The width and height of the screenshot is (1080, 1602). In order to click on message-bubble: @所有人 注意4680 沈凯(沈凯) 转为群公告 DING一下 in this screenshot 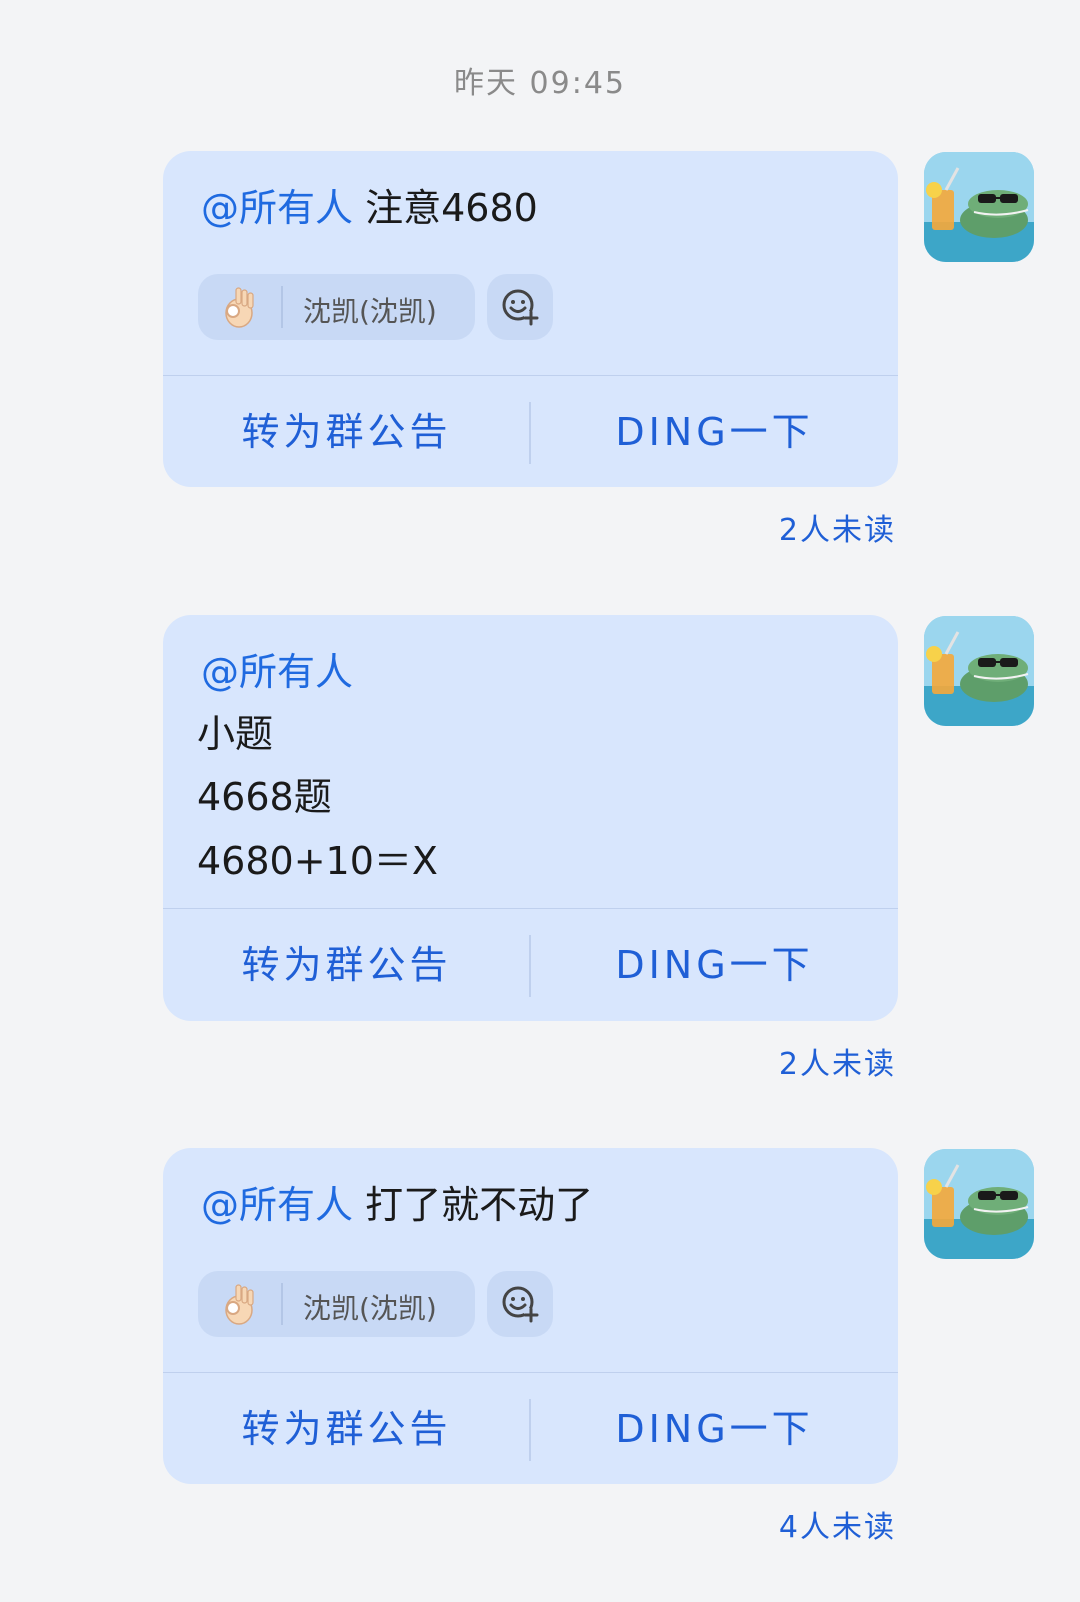, I will do `click(530, 319)`.